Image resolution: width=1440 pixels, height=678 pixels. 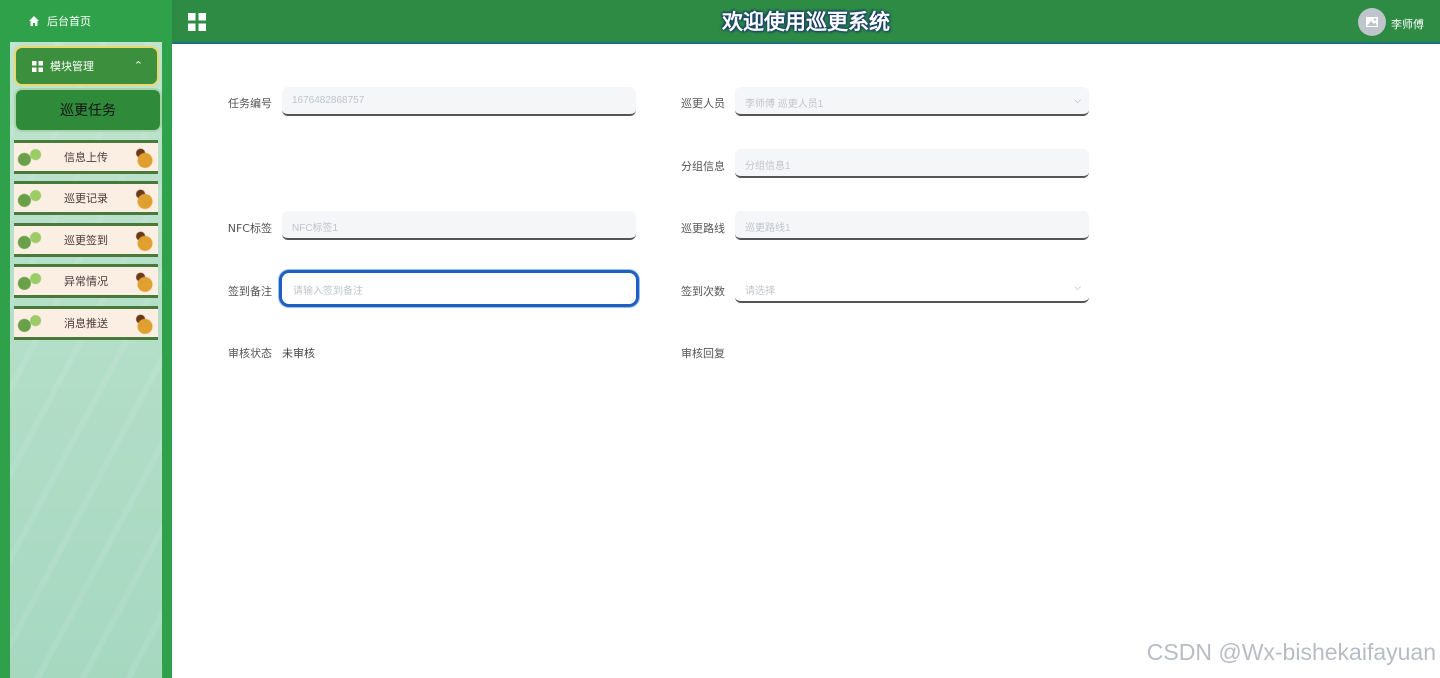 What do you see at coordinates (138, 65) in the screenshot?
I see `chevron-up-icon: ⌃` at bounding box center [138, 65].